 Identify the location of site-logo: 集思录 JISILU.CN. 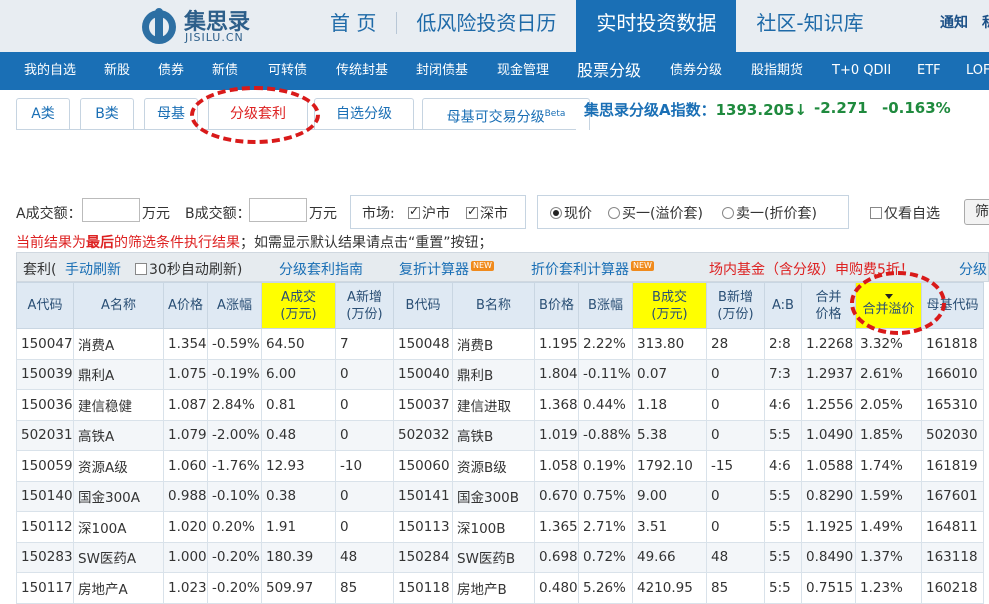
(205, 26).